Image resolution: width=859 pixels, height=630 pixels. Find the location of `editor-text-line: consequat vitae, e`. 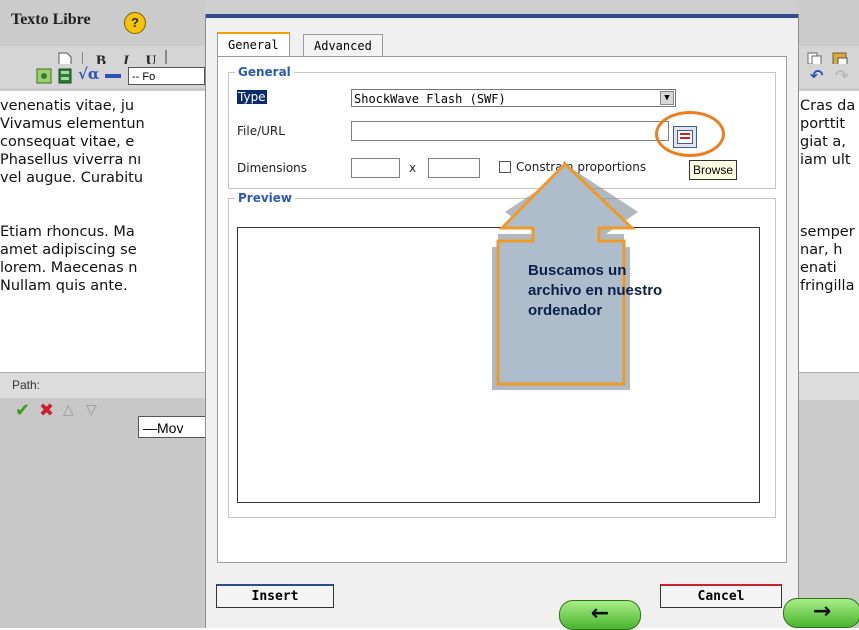

editor-text-line: consequat vitae, e is located at coordinates (67, 142).